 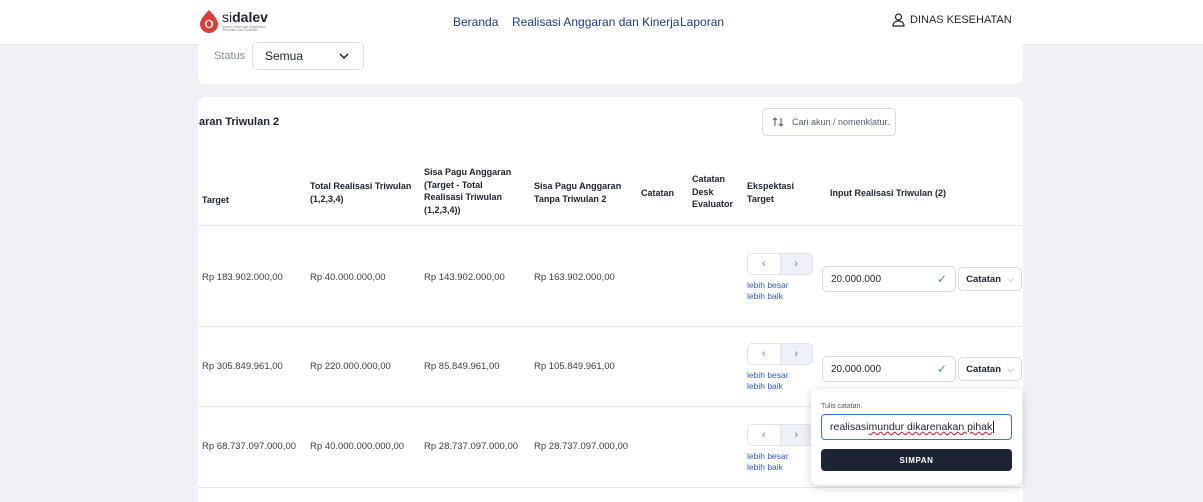 What do you see at coordinates (990, 279) in the screenshot?
I see `row1-catatan-dropdown: Catatan ⌵` at bounding box center [990, 279].